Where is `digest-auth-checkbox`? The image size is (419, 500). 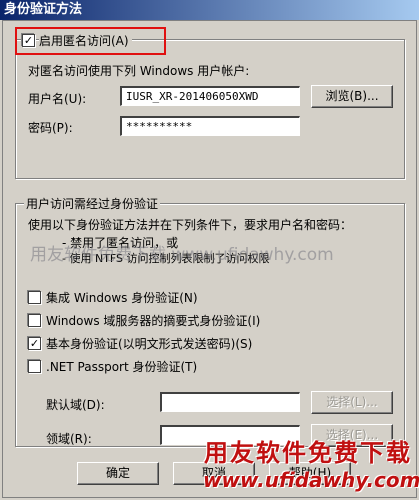
digest-auth-checkbox is located at coordinates (34, 320).